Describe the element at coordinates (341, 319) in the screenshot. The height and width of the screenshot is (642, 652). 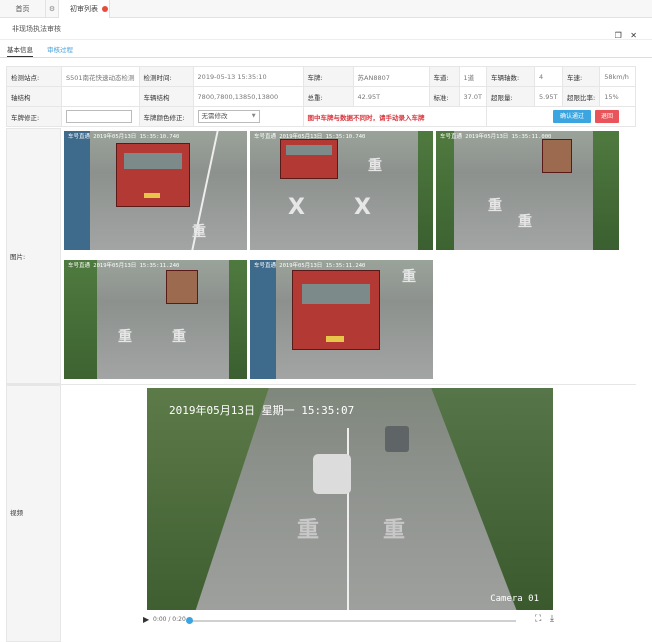
I see `capture-image-5: 重 车号直通 2019年05月13日 15:35:11.240` at that location.